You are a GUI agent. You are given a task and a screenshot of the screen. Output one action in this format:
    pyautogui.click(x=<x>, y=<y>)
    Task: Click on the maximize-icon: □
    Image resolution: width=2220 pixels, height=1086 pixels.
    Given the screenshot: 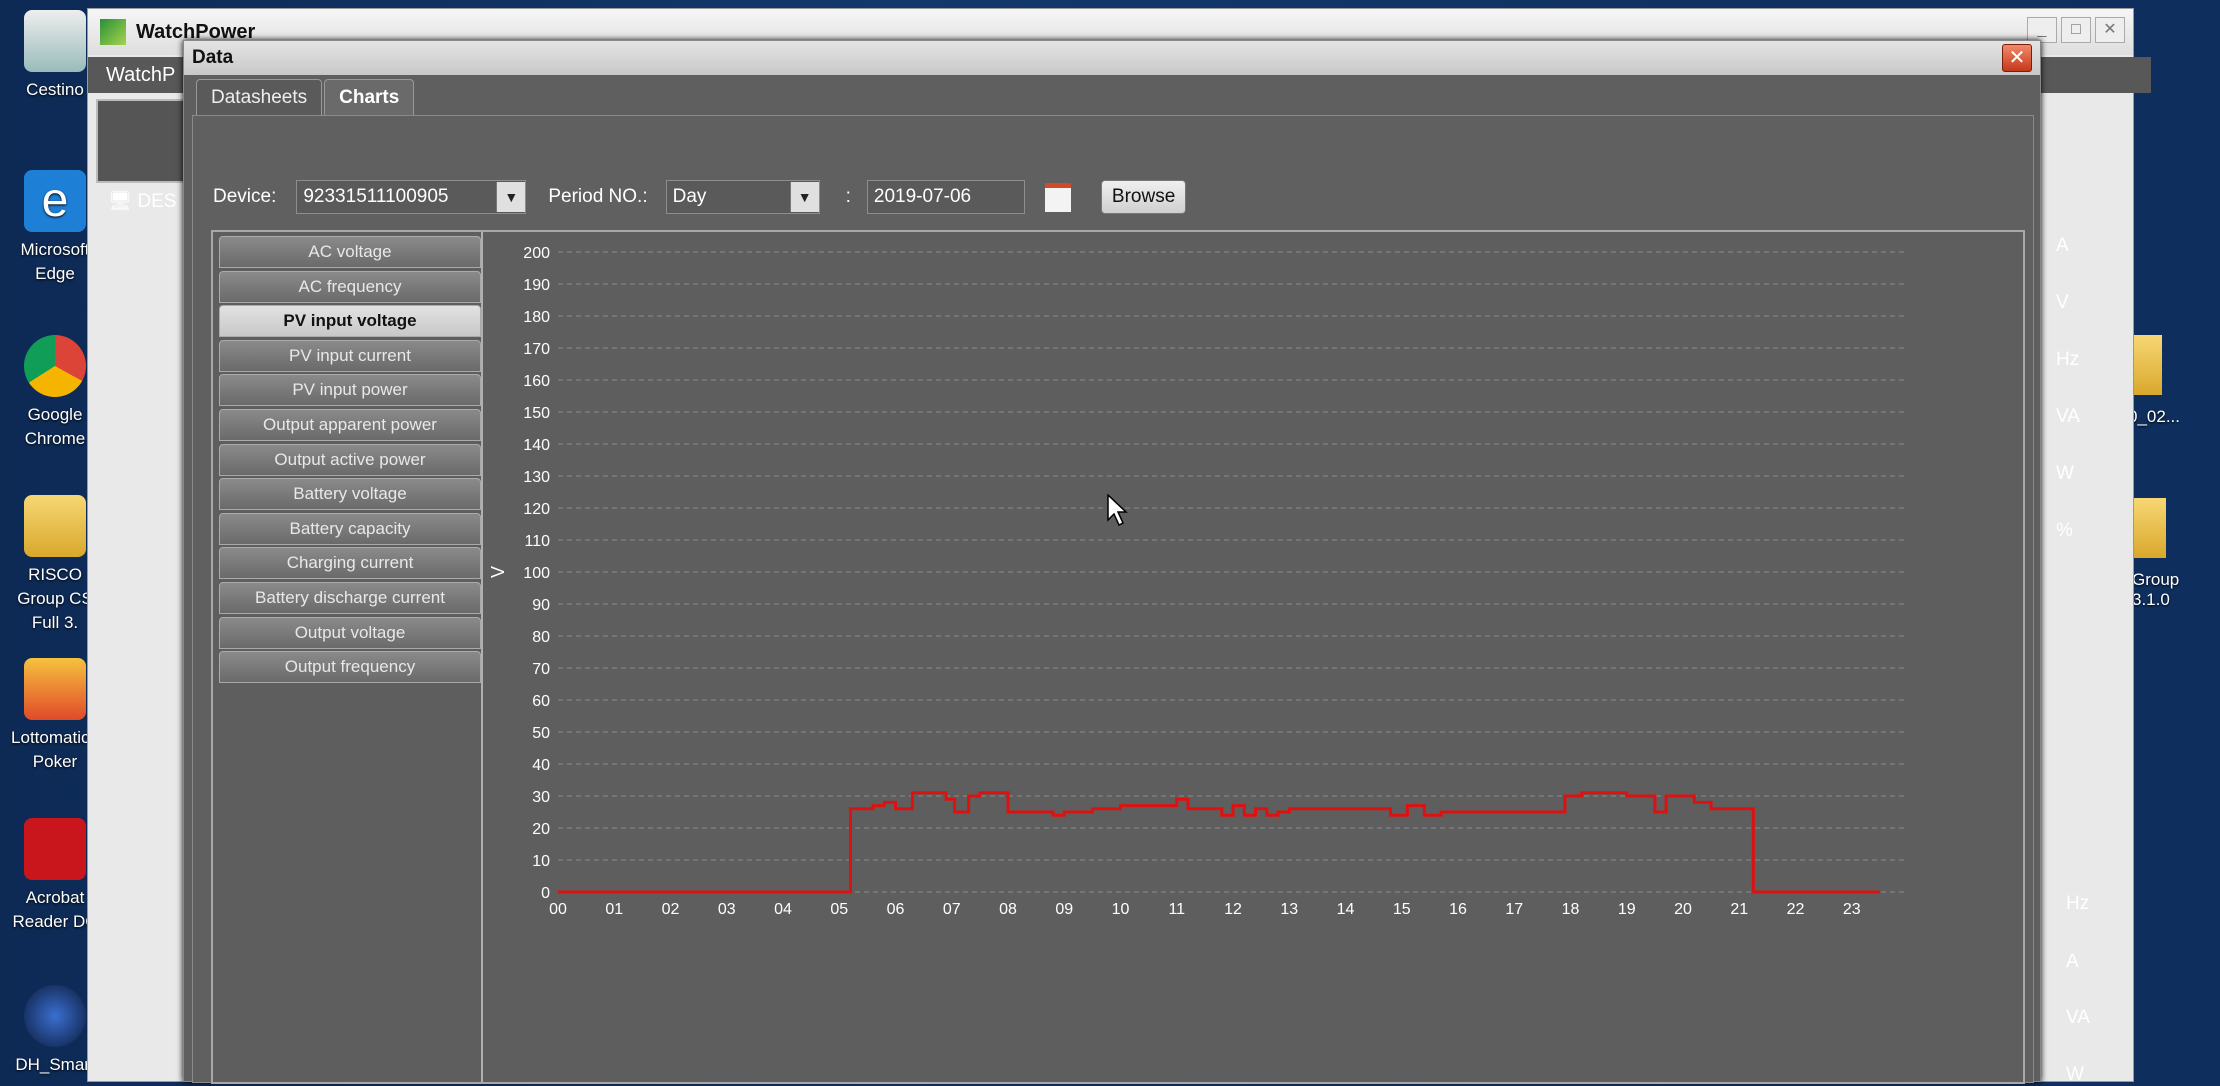 What is the action you would take?
    pyautogui.click(x=2076, y=30)
    